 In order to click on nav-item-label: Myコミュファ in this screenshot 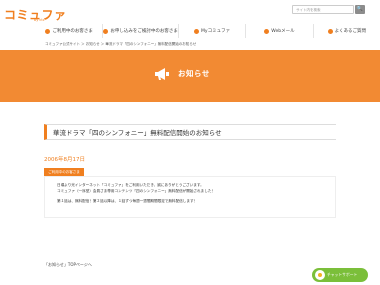, I will do `click(216, 31)`.